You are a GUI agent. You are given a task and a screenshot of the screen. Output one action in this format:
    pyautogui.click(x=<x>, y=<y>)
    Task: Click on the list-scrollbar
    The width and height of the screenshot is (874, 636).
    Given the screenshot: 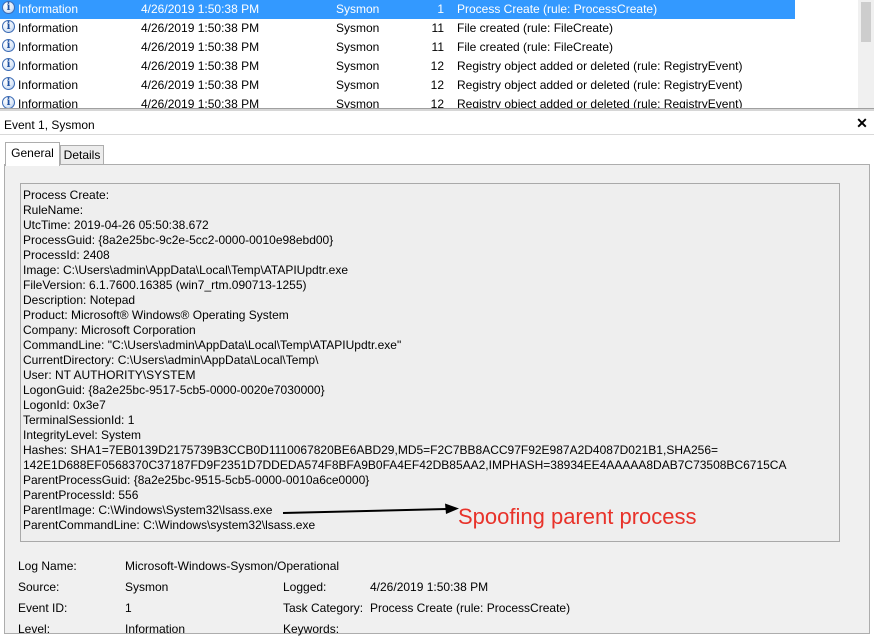 What is the action you would take?
    pyautogui.click(x=866, y=54)
    